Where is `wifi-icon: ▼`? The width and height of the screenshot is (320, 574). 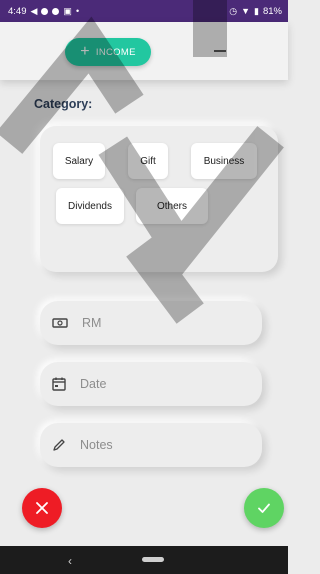
wifi-icon: ▼ is located at coordinates (246, 10).